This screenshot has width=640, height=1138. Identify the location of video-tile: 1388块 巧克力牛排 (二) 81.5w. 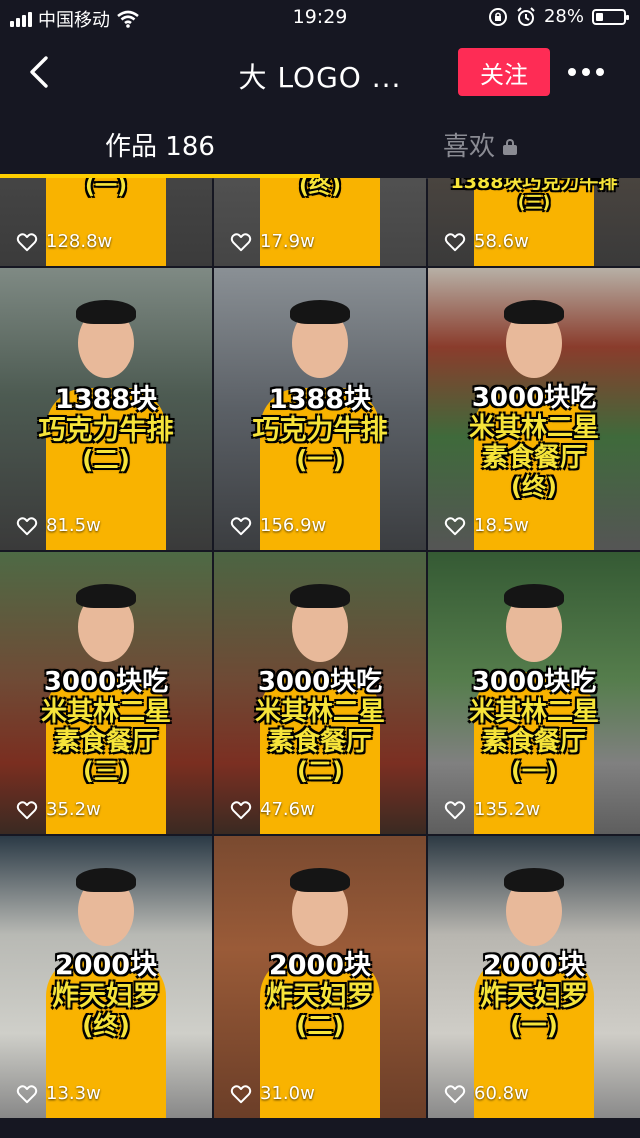
(106, 409).